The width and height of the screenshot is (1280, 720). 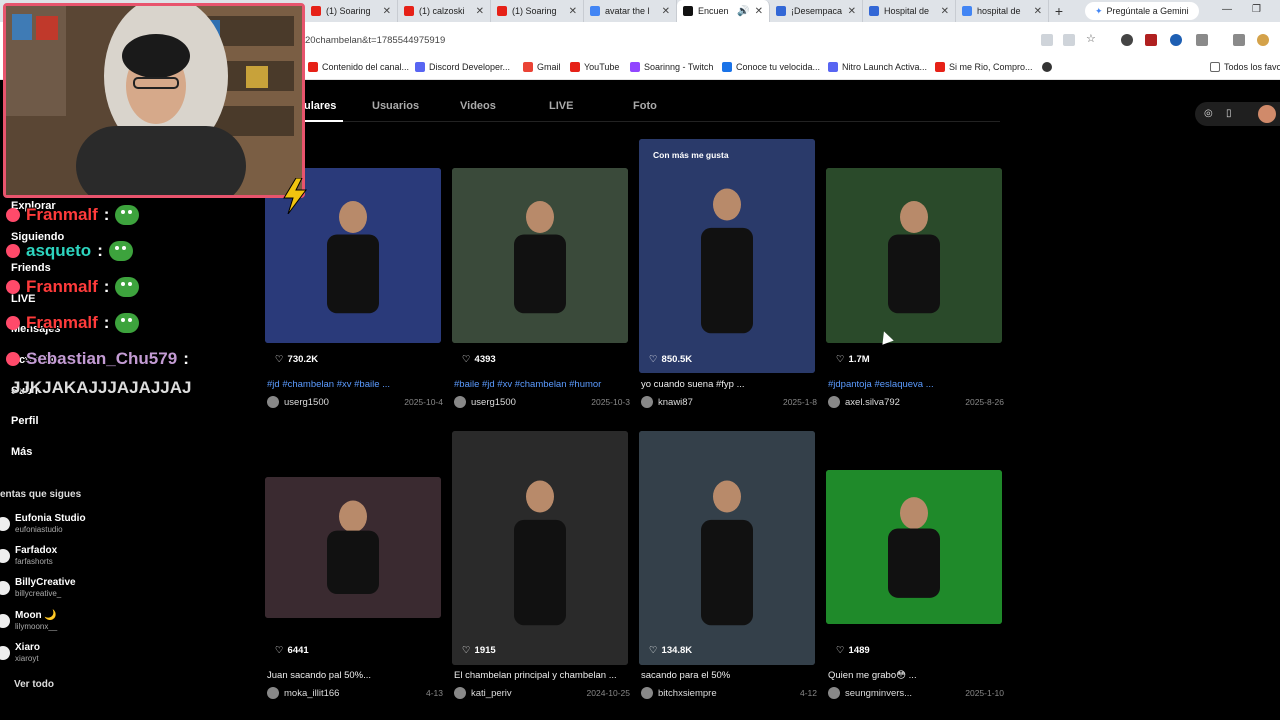 What do you see at coordinates (940, 67) in the screenshot?
I see `bookmark-favicon-icon` at bounding box center [940, 67].